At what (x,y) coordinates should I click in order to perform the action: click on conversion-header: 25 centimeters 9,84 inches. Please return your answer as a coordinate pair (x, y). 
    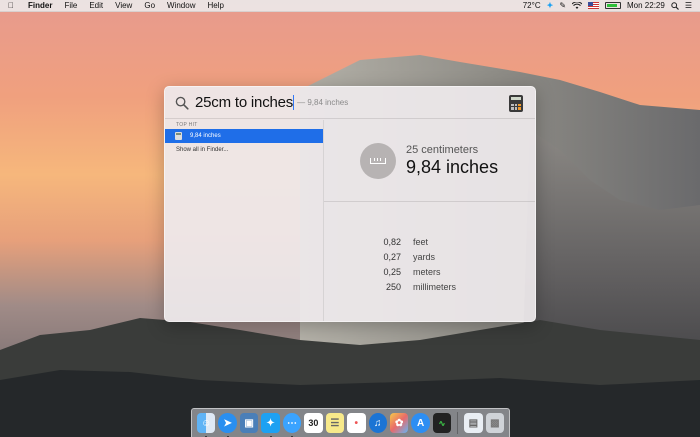
    Looking at the image, I should click on (429, 161).